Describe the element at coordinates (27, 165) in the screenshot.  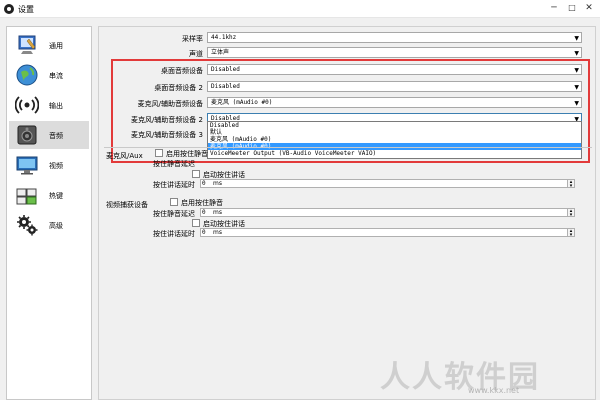
I see `monitor-icon` at that location.